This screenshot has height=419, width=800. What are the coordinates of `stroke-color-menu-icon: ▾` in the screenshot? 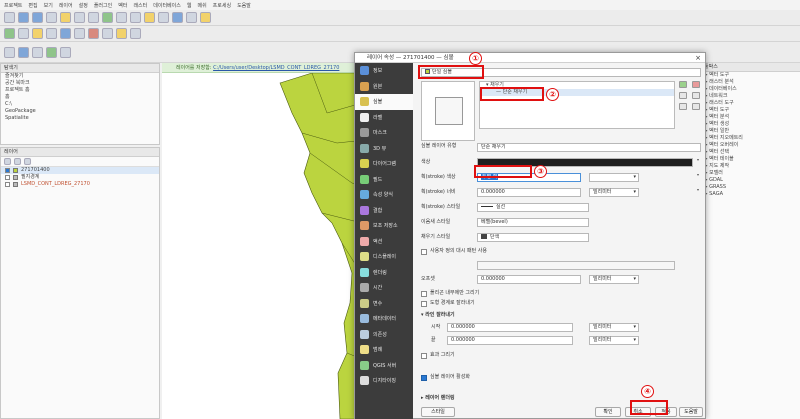 It's located at (698, 177).